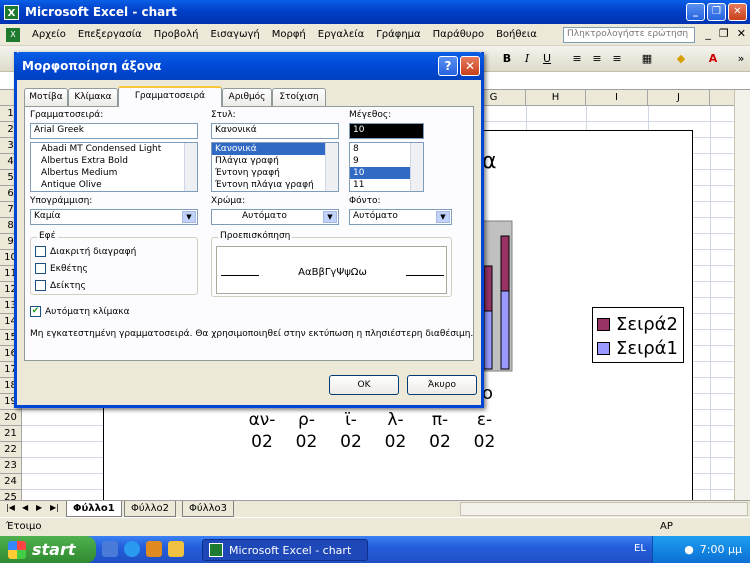  What do you see at coordinates (341, 35) in the screenshot?
I see `menu-tools: Εργαλεία` at bounding box center [341, 35].